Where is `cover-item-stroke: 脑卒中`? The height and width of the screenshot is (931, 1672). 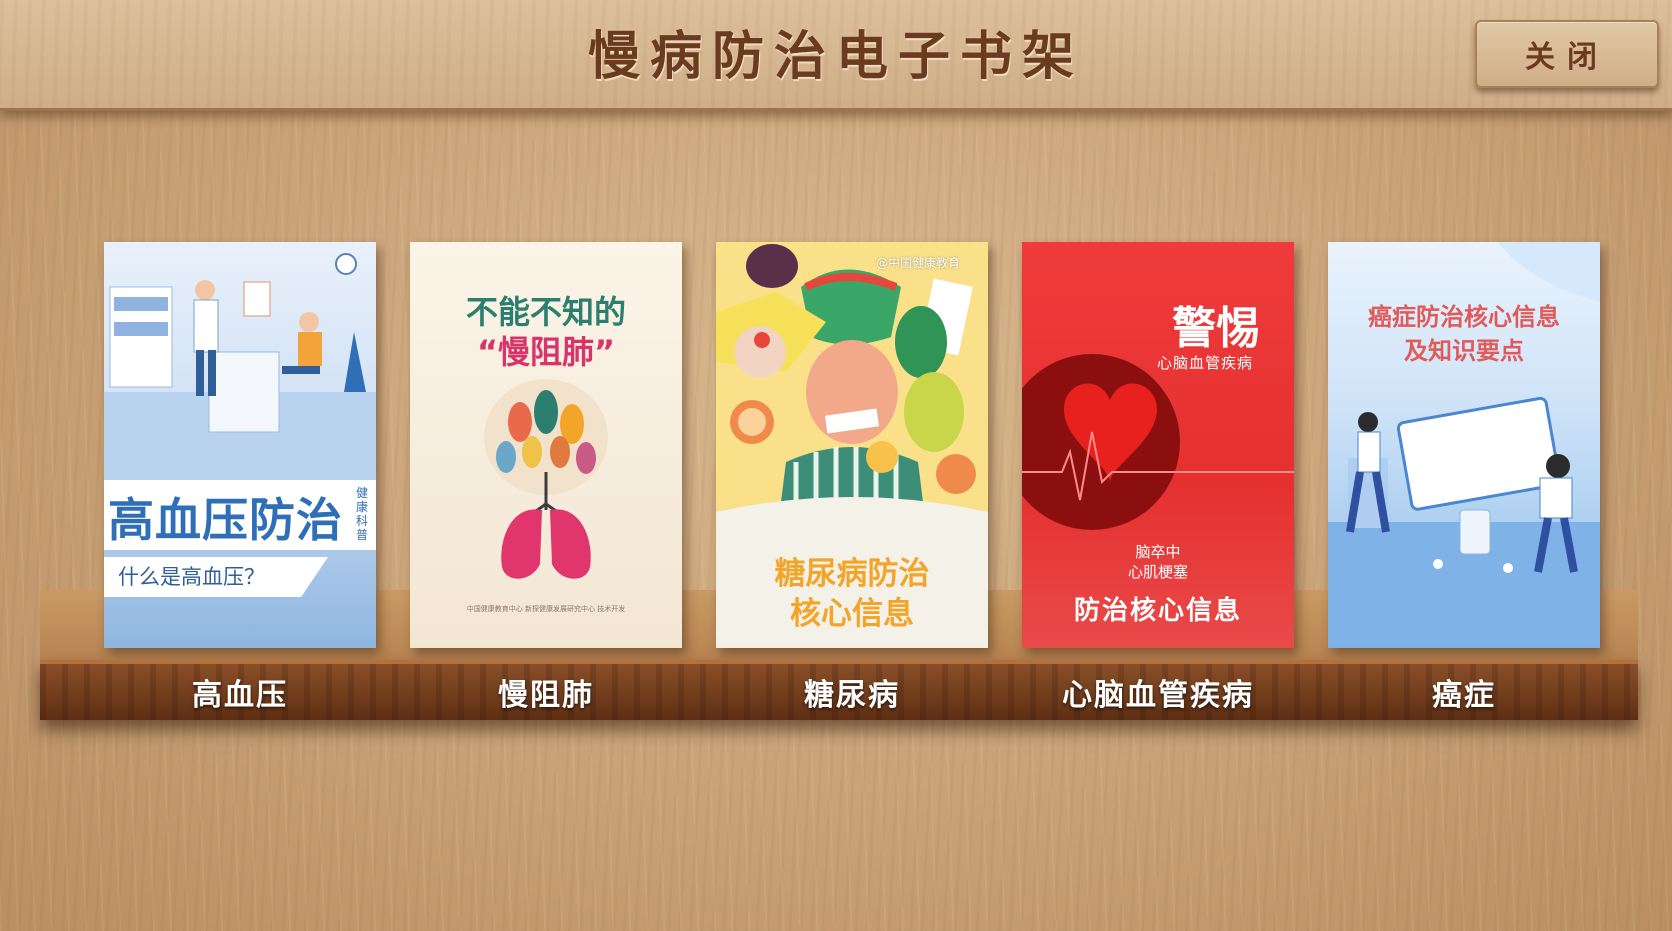
cover-item-stroke: 脑卒中 is located at coordinates (1158, 552).